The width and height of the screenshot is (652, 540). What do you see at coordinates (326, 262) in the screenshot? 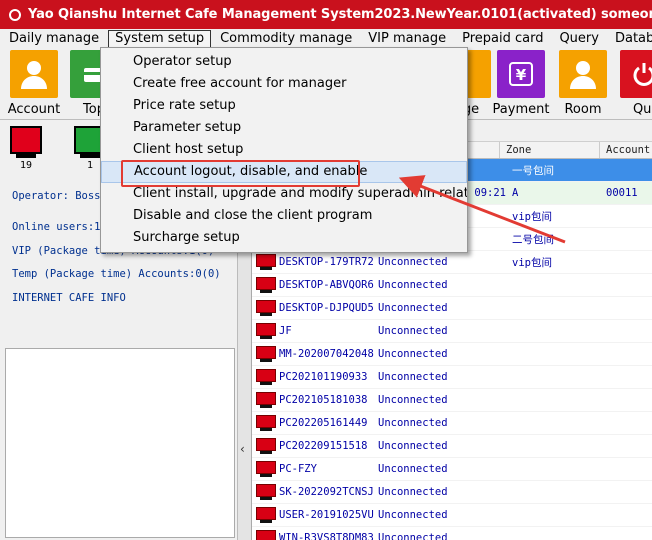
I see `row-host-name: DESKTOP-179TR72` at bounding box center [326, 262].